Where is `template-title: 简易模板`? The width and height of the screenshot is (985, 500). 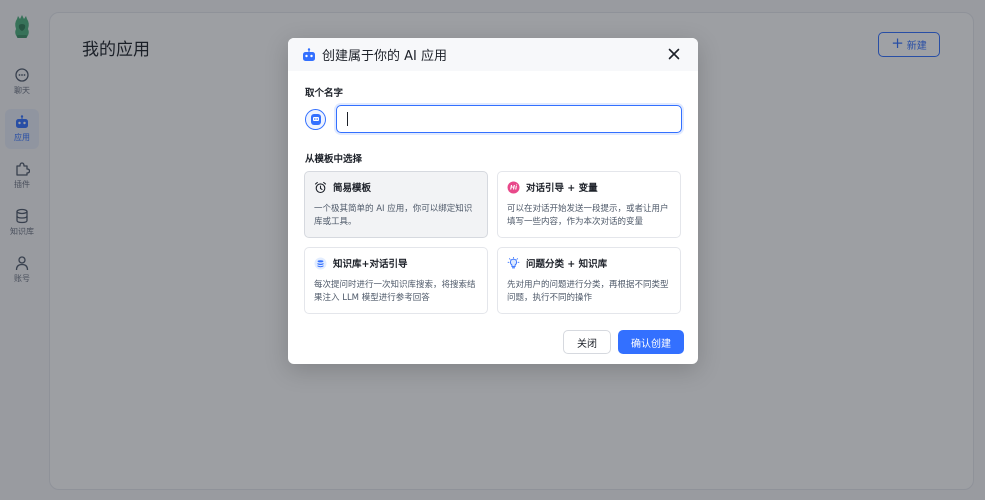
template-title: 简易模板 is located at coordinates (352, 188).